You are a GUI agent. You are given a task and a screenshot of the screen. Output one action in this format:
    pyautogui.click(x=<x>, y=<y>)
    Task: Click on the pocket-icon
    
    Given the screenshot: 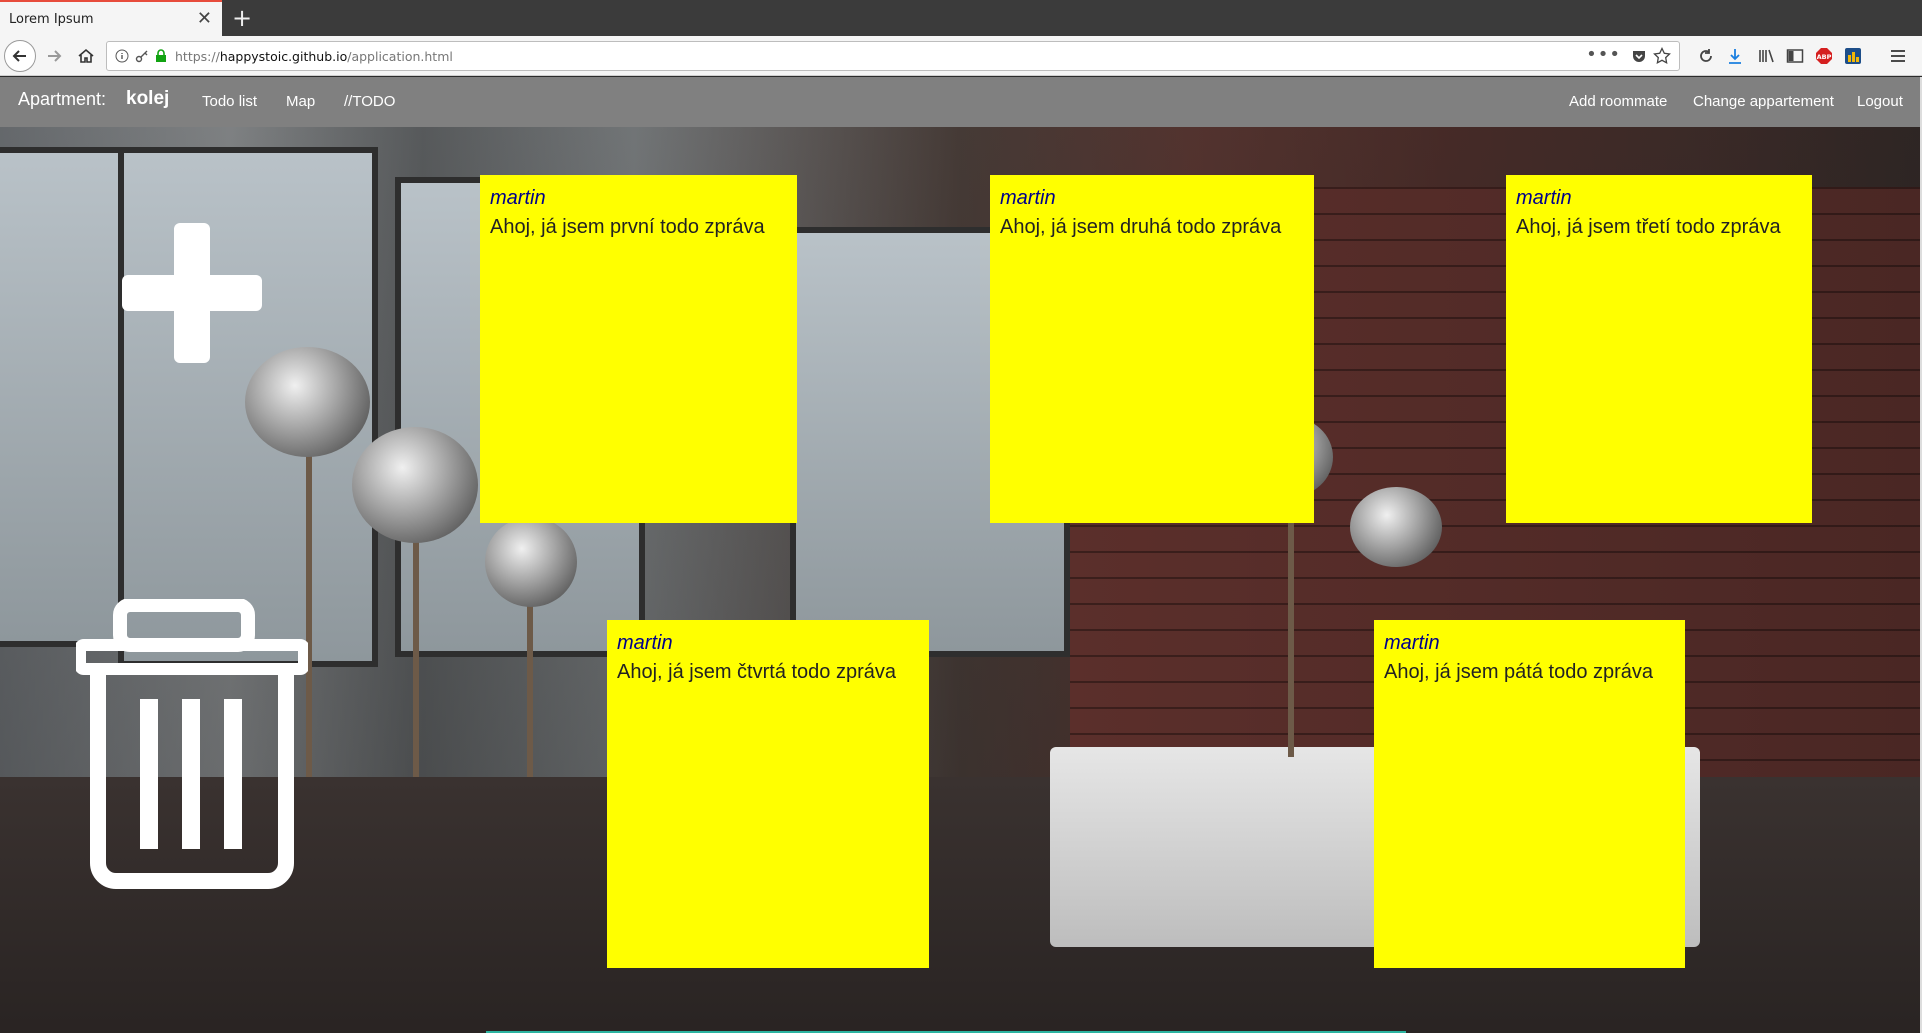 What is the action you would take?
    pyautogui.click(x=1639, y=56)
    